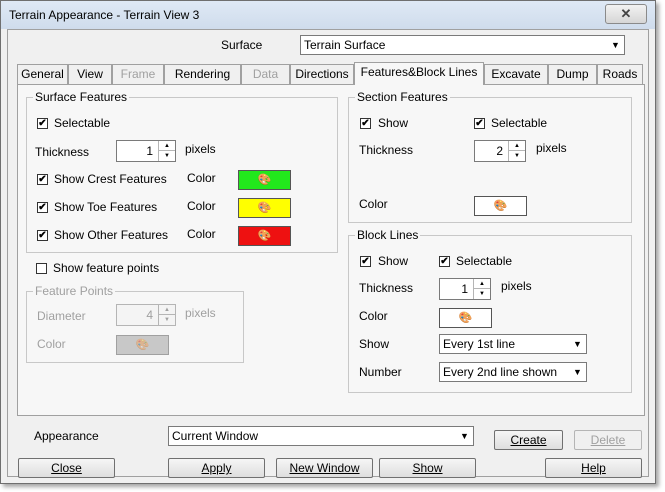 This screenshot has height=492, width=665. What do you see at coordinates (242, 45) in the screenshot?
I see `surface-label: Surface` at bounding box center [242, 45].